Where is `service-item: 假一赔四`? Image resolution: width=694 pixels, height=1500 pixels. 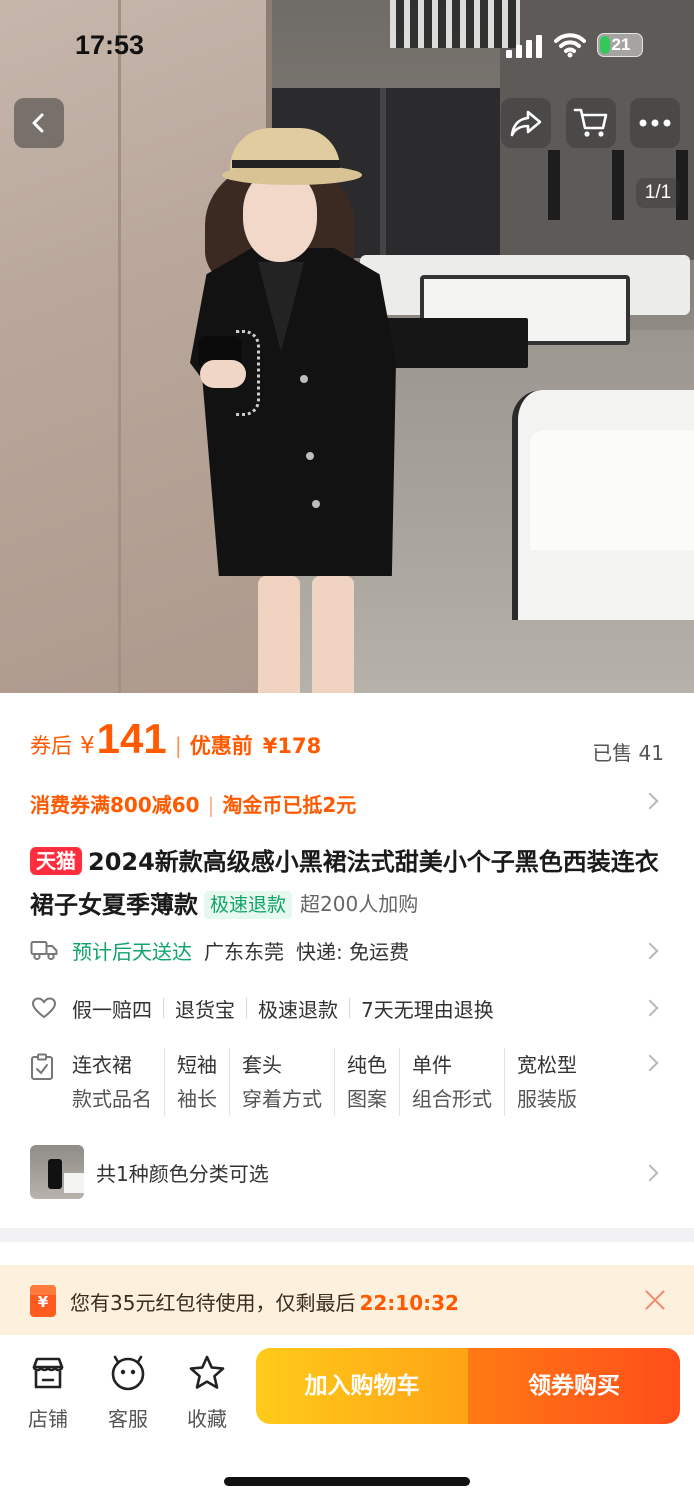 service-item: 假一赔四 is located at coordinates (112, 1009).